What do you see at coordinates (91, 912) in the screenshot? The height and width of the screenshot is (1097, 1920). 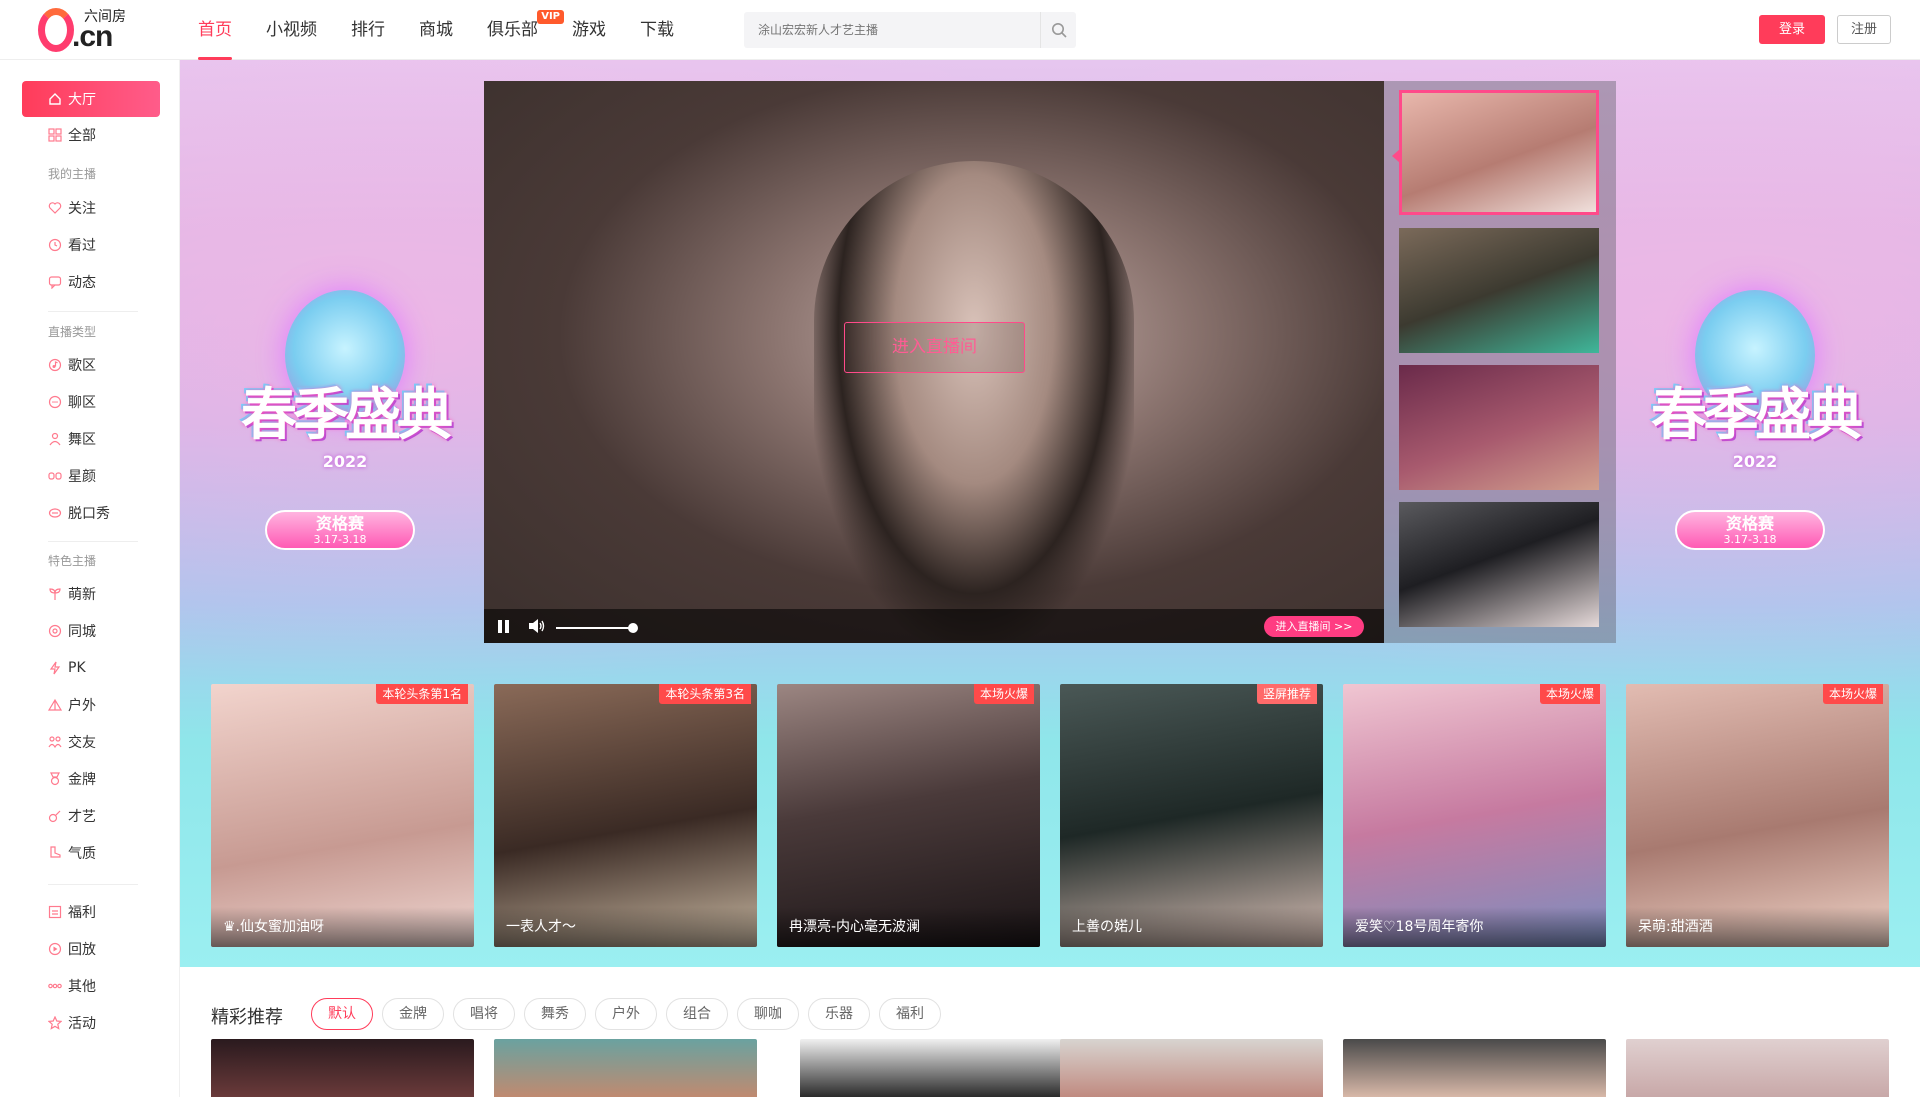 I see `sidebar-item-welfare: 福利` at bounding box center [91, 912].